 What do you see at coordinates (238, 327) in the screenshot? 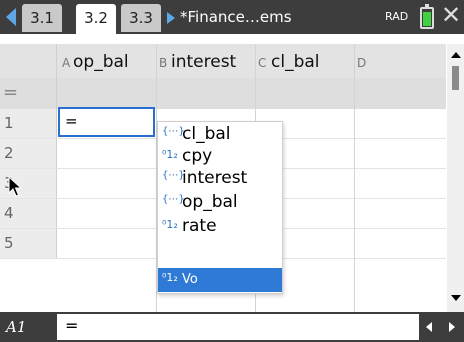
I see `formula-input: =` at bounding box center [238, 327].